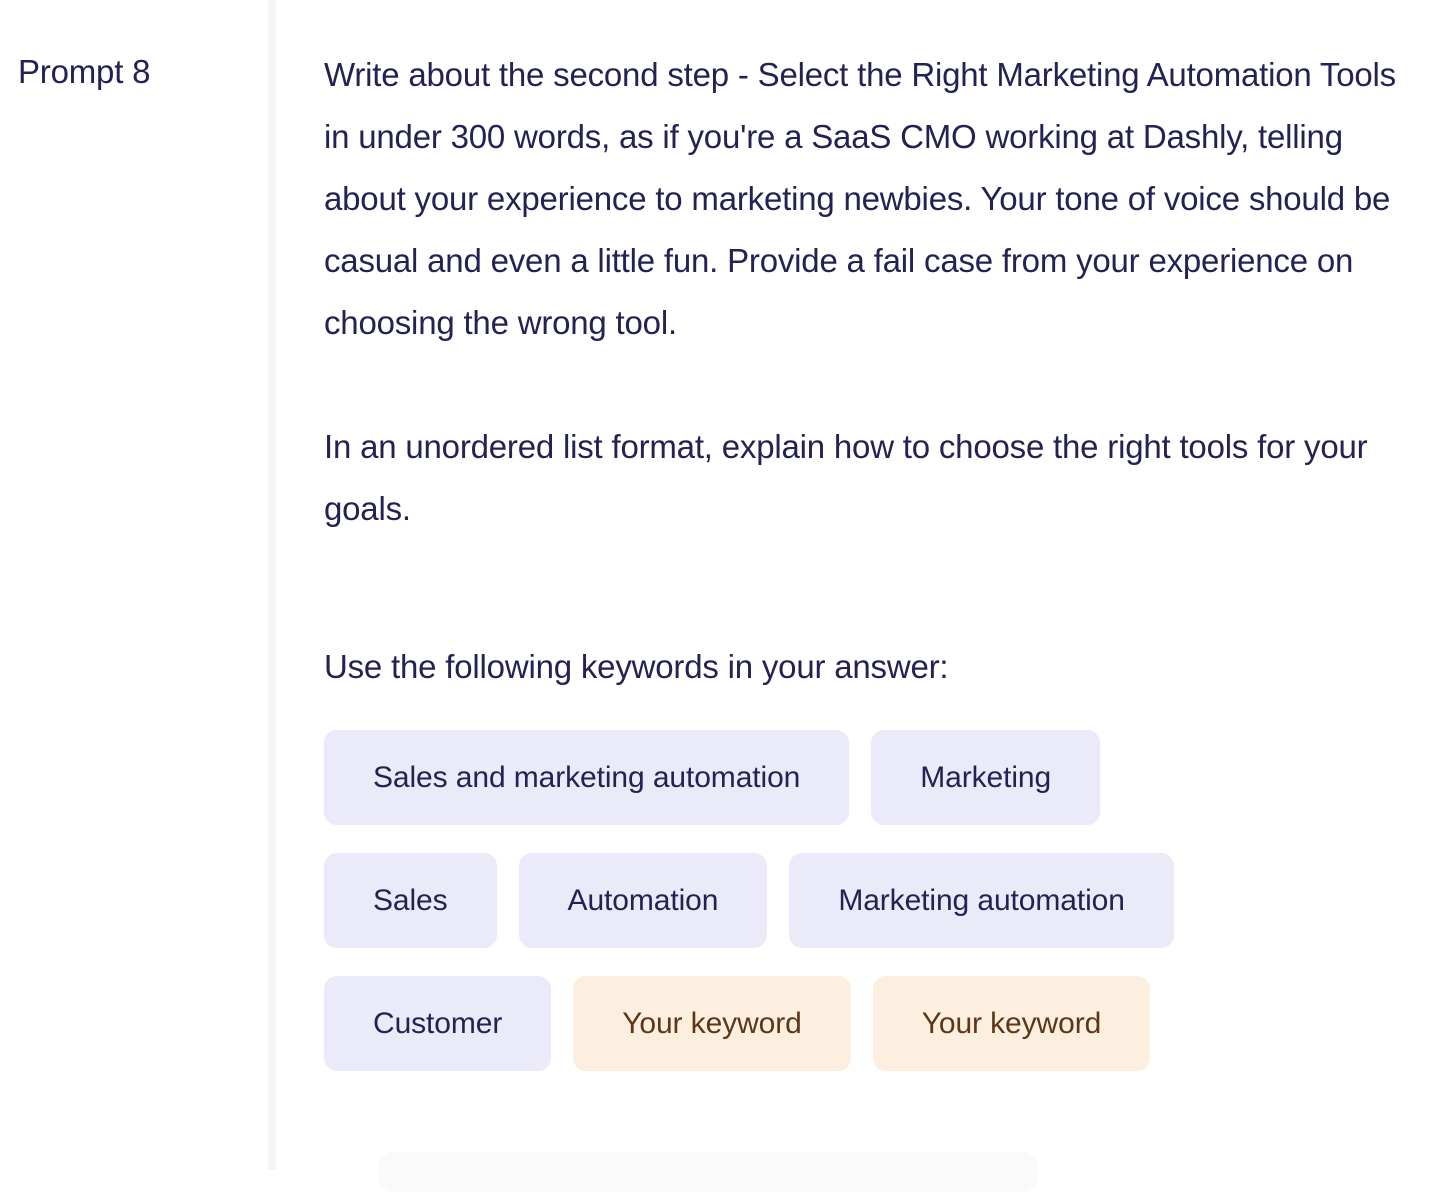 This screenshot has height=1192, width=1440. I want to click on keyword-chip: Sales, so click(410, 900).